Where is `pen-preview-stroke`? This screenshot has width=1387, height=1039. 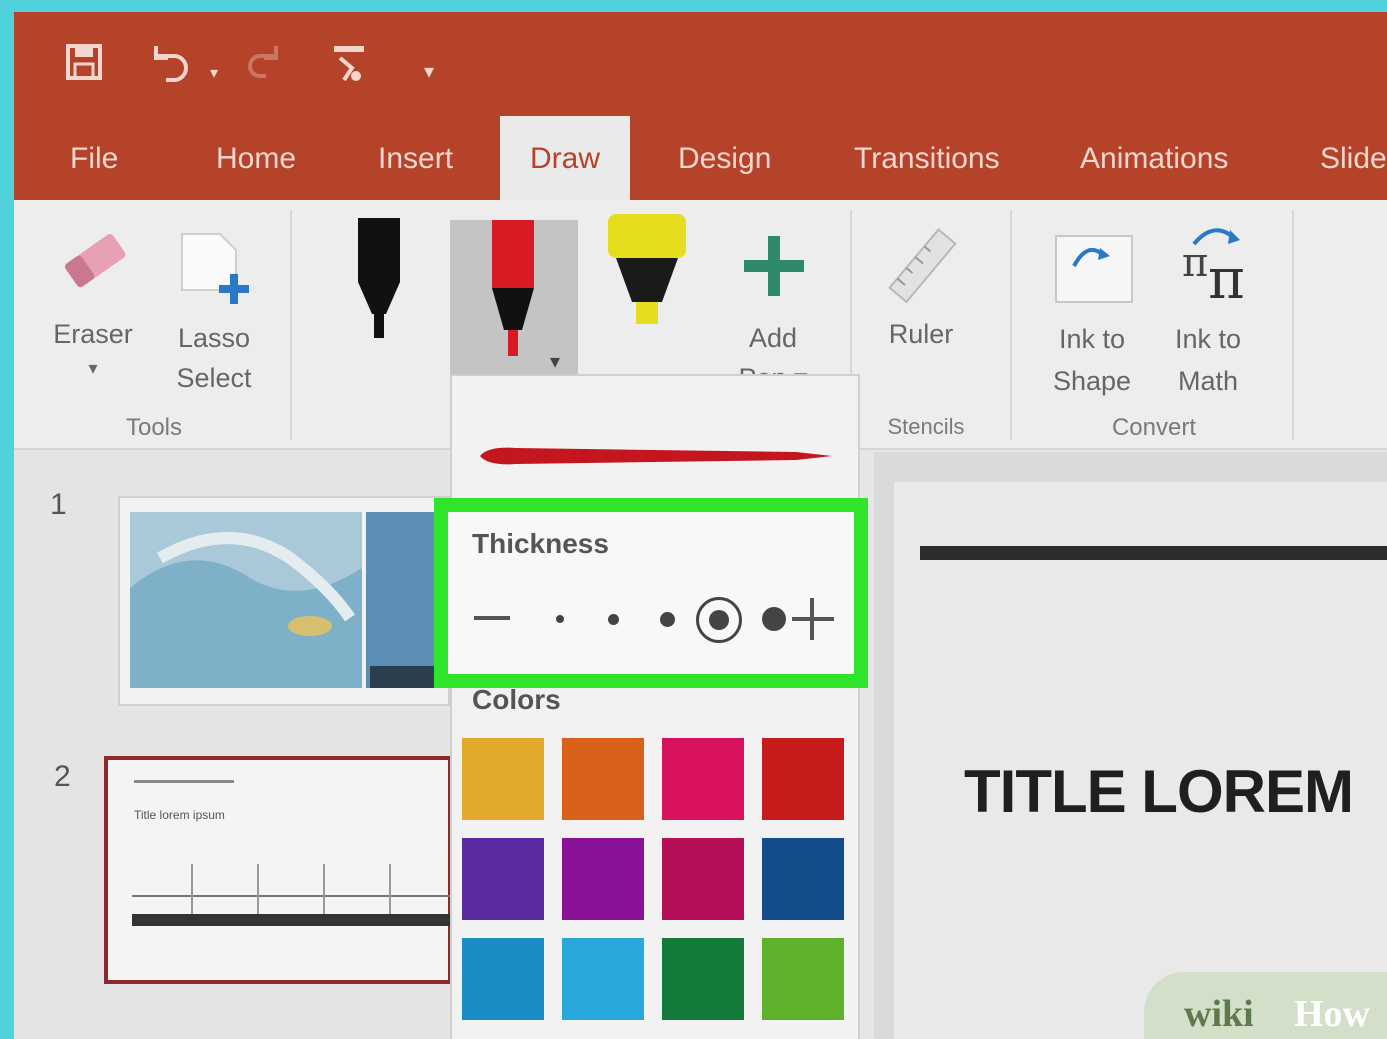
pen-preview-stroke is located at coordinates (656, 456).